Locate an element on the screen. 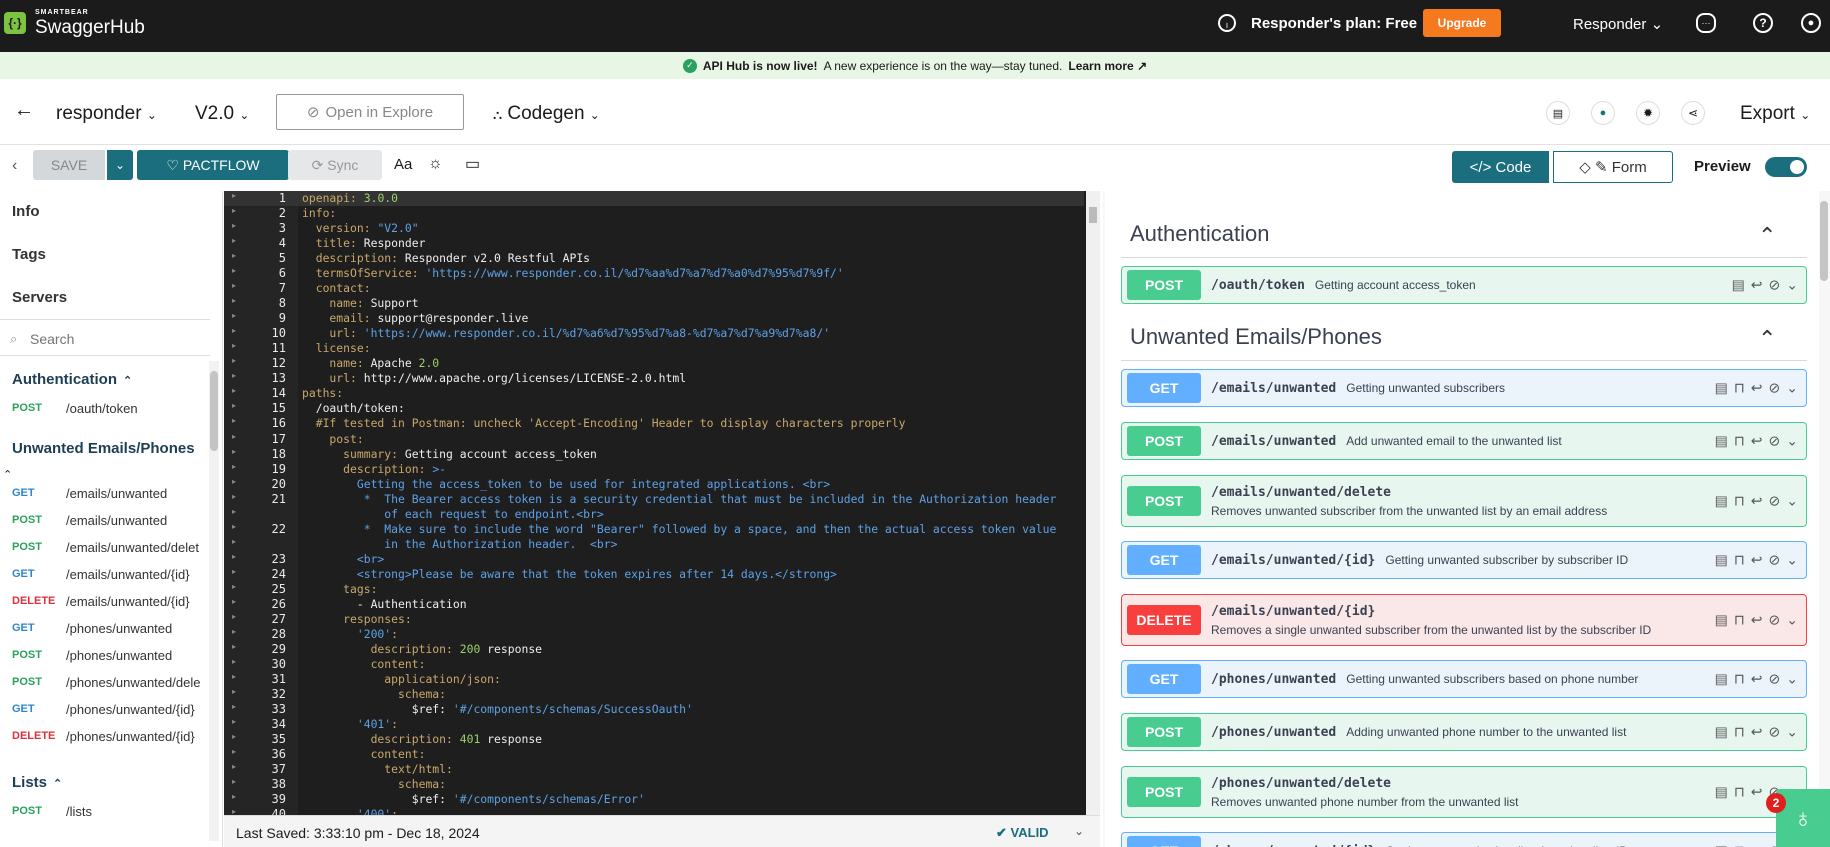 The image size is (1830, 847). sidebar-item: POST/phones/unwanted/dele is located at coordinates (112, 682).